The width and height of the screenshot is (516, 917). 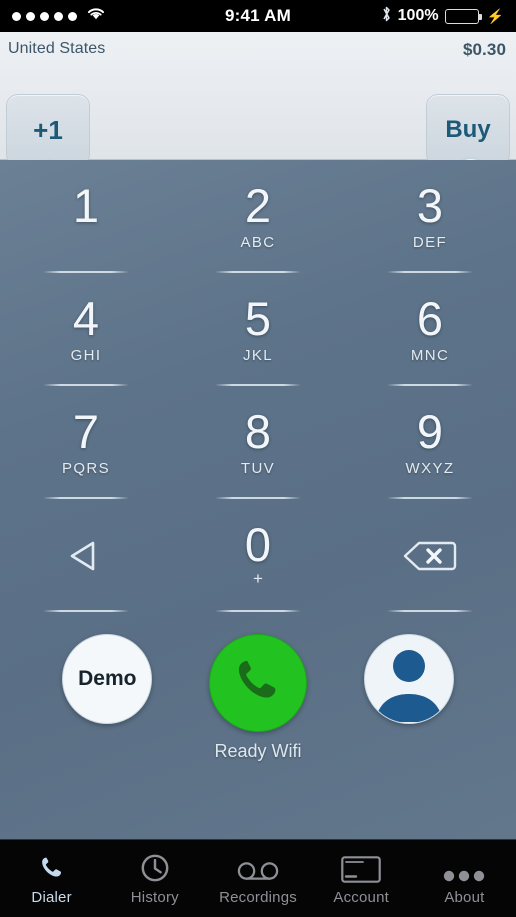 What do you see at coordinates (430, 558) in the screenshot?
I see `backspace-delete-icon` at bounding box center [430, 558].